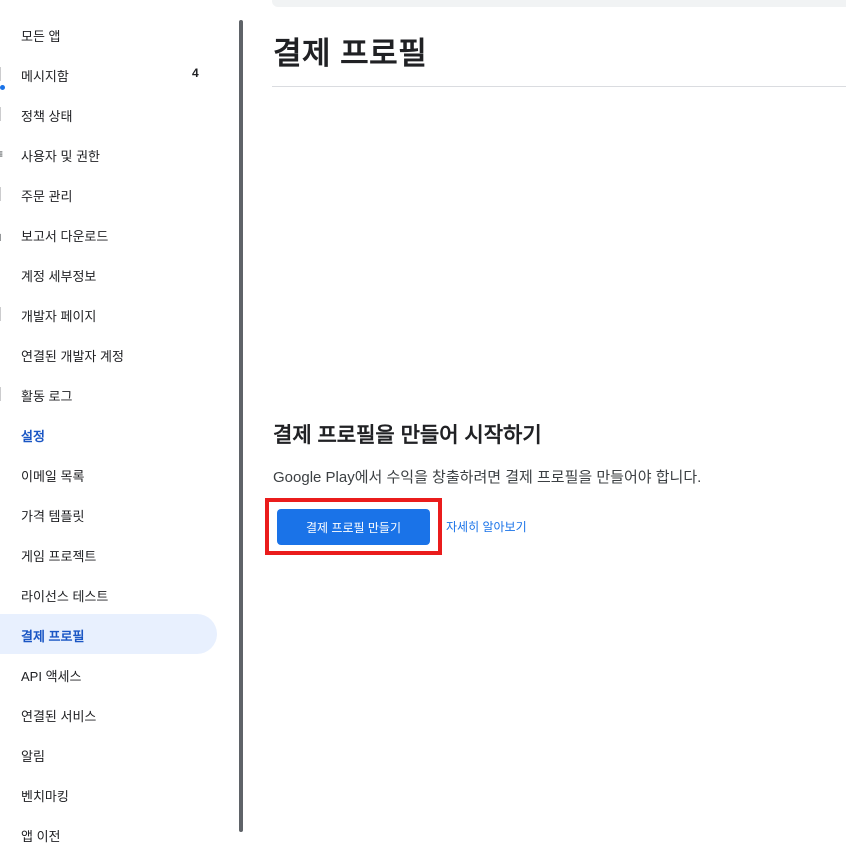  Describe the element at coordinates (2, 274) in the screenshot. I see `account-icon: )` at that location.